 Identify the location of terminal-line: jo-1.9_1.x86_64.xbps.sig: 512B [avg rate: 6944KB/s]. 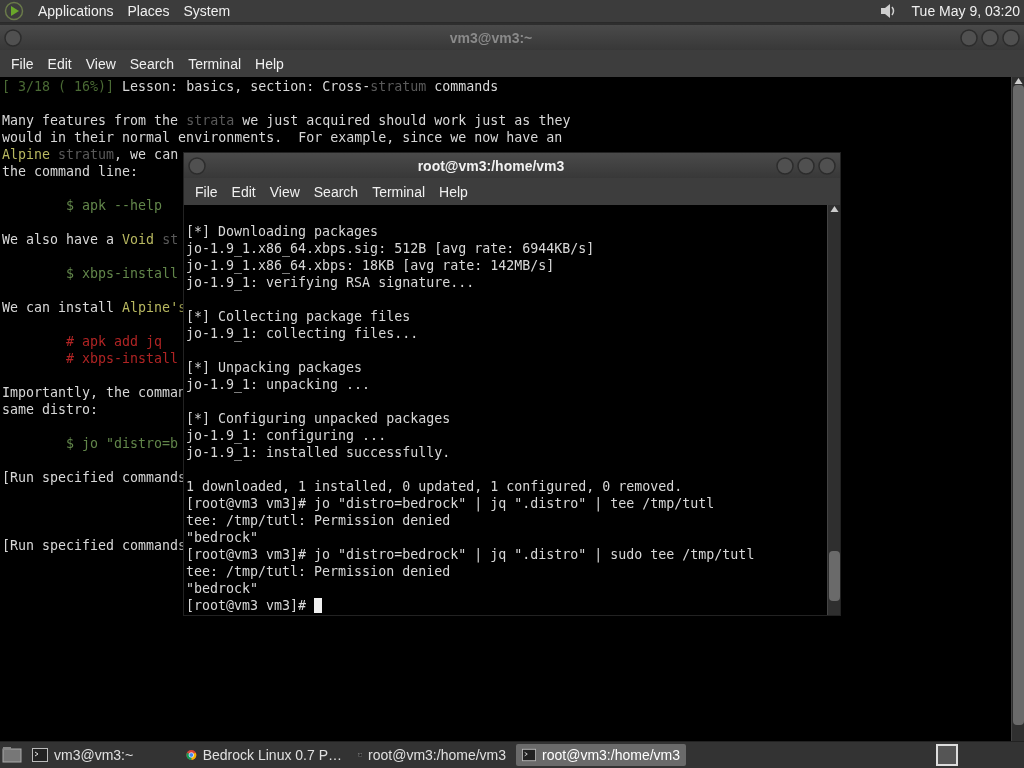
(390, 248).